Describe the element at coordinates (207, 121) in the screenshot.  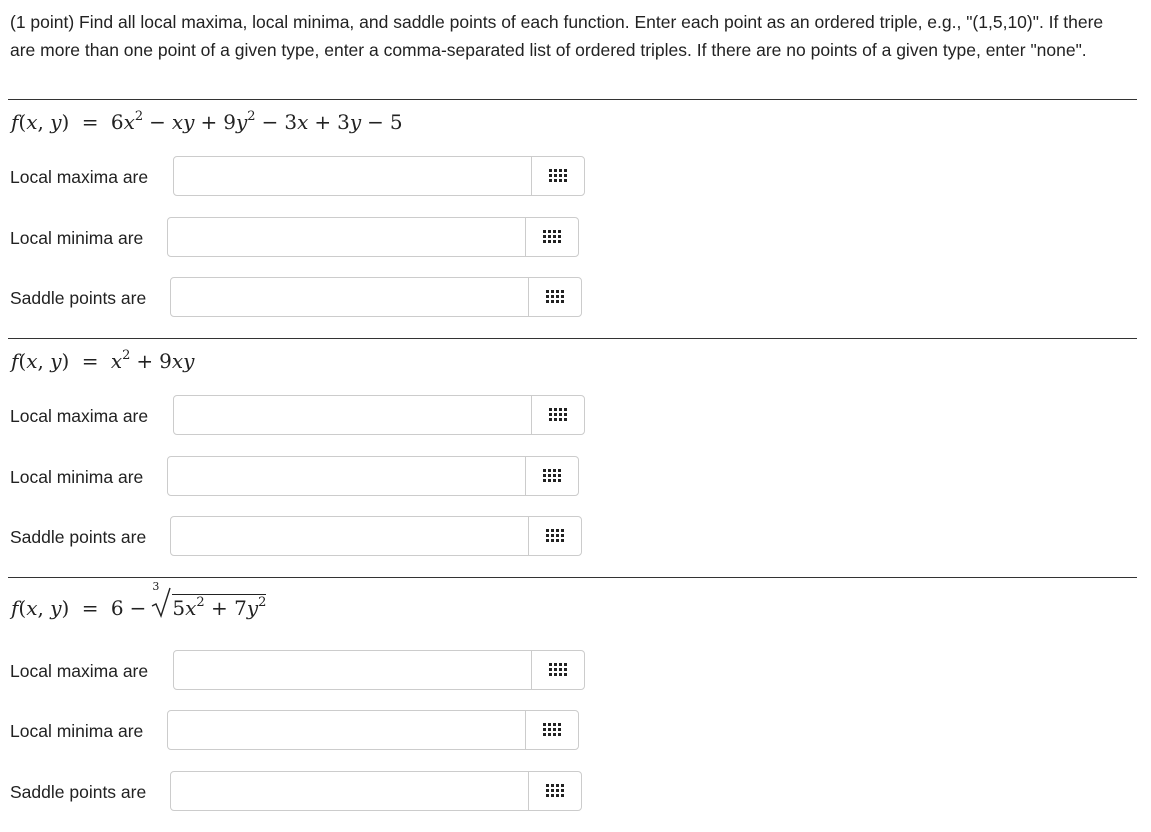
I see `function-formula-1: f(x, y) = 6x2− xy +9y2−3x +3y −5` at that location.